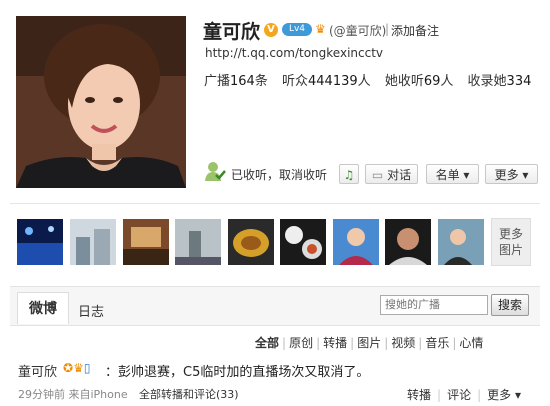 The height and width of the screenshot is (406, 550). Describe the element at coordinates (37, 370) in the screenshot. I see `feed-author-name: 童可欣` at that location.